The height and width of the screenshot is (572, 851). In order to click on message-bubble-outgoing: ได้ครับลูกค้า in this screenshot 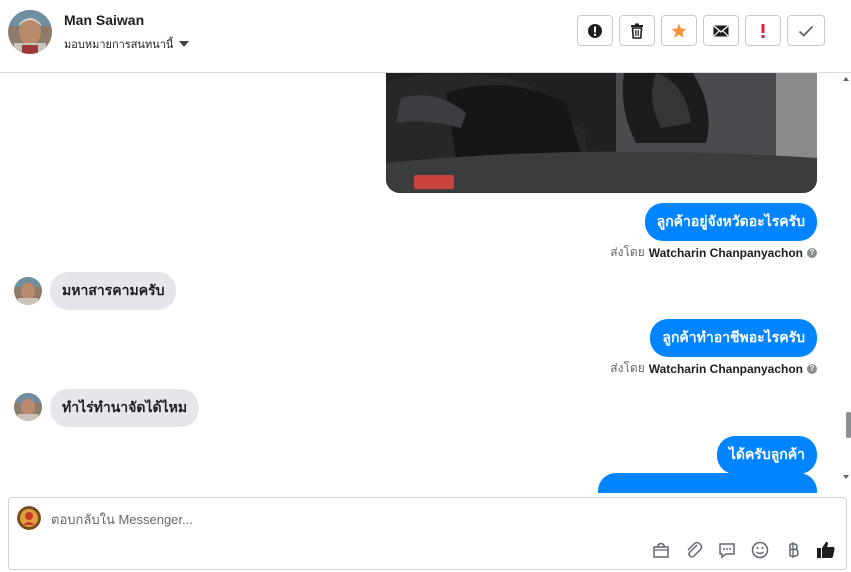, I will do `click(766, 455)`.